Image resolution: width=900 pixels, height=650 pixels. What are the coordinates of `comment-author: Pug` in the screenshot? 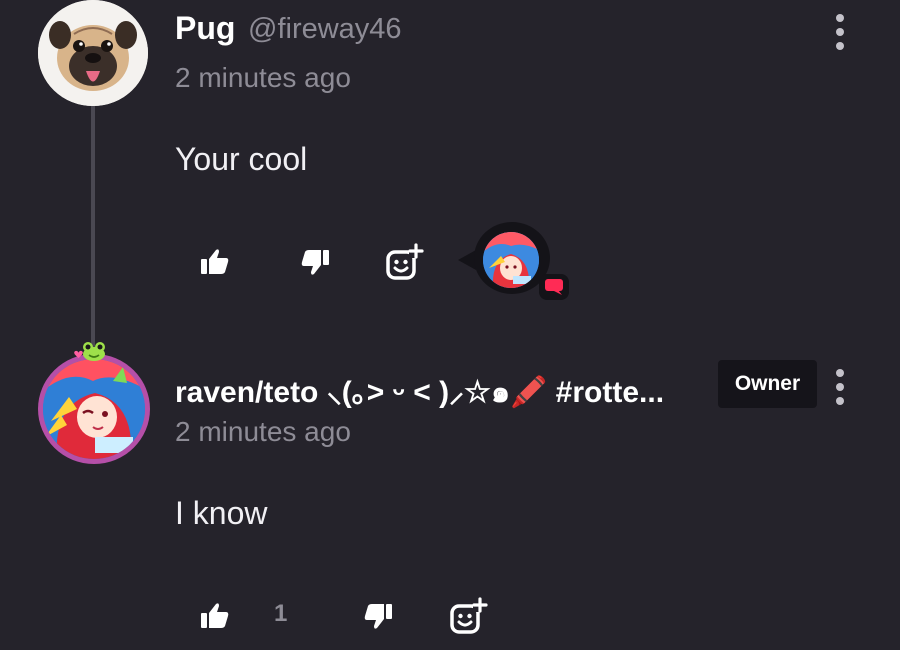 It's located at (205, 28).